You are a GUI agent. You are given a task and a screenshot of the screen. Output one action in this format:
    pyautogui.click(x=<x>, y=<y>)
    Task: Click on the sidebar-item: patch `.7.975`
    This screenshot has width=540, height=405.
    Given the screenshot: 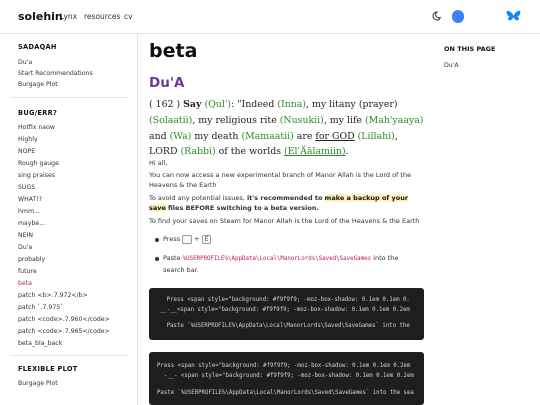 What is the action you would take?
    pyautogui.click(x=40, y=307)
    